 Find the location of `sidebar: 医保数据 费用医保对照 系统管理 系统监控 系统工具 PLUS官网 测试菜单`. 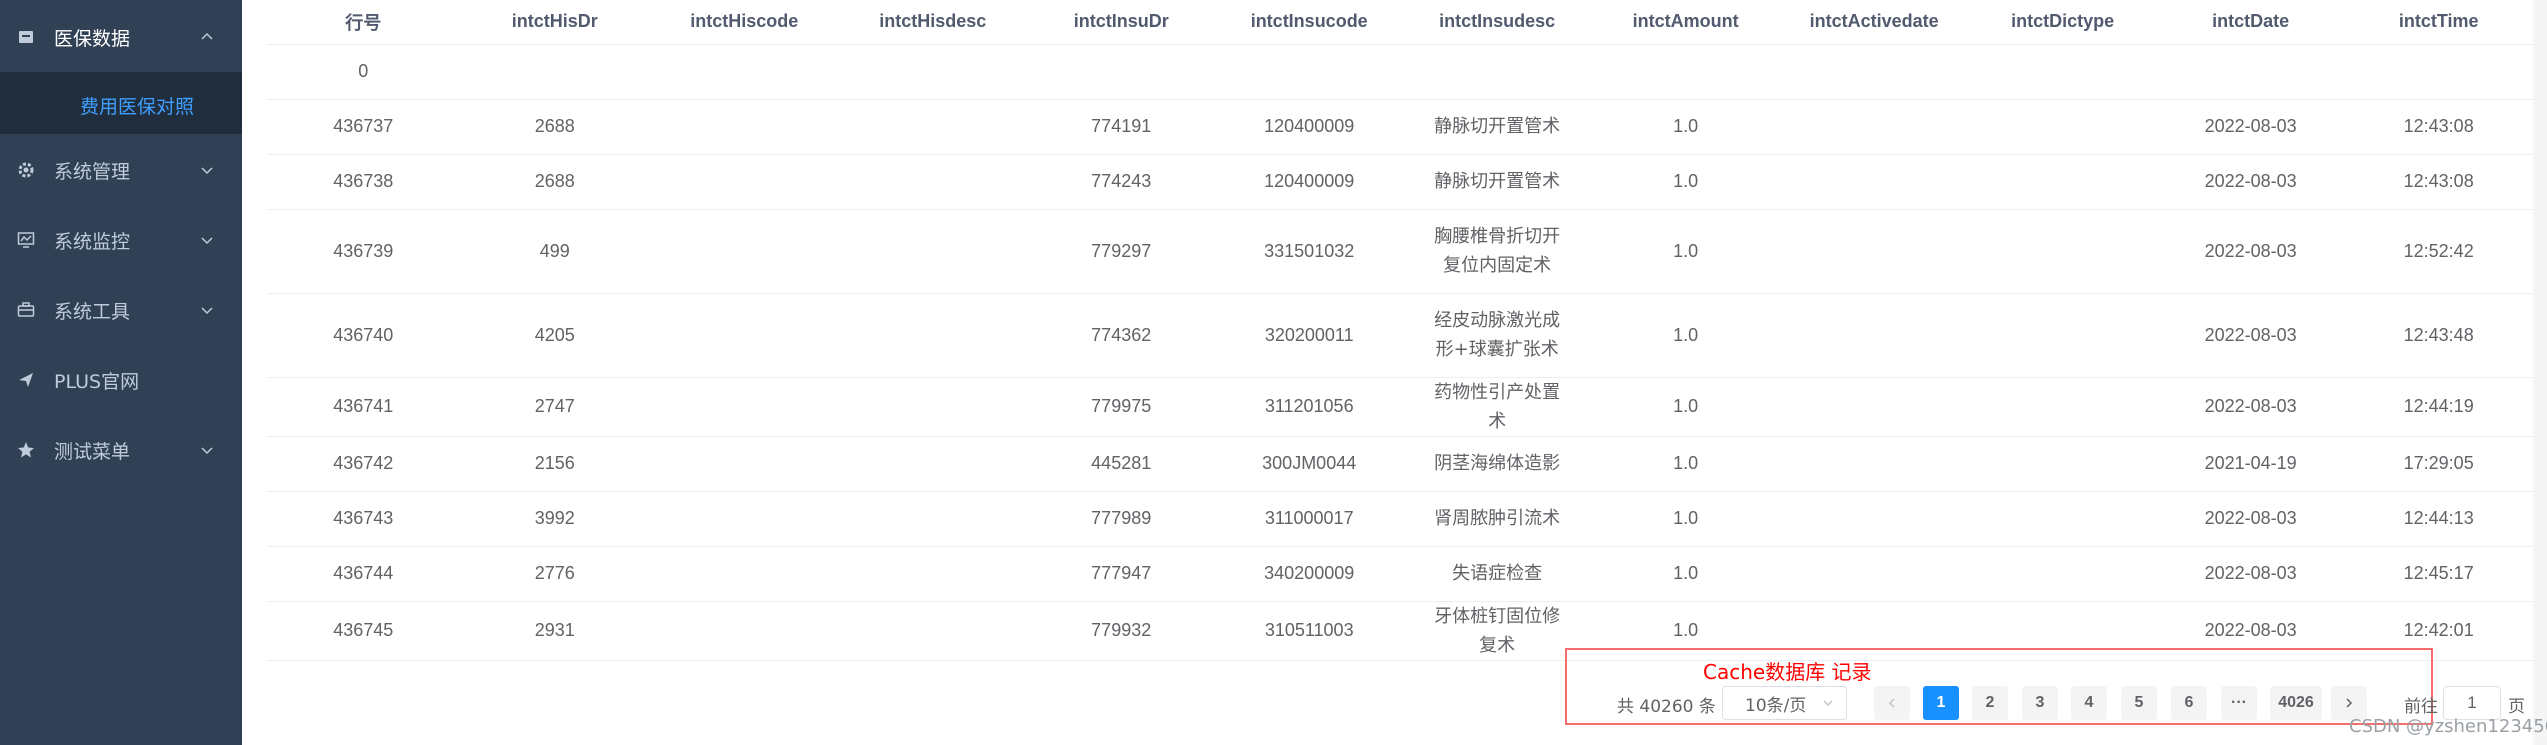

sidebar: 医保数据 费用医保对照 系统管理 系统监控 系统工具 PLUS官网 测试菜单 is located at coordinates (121, 372).